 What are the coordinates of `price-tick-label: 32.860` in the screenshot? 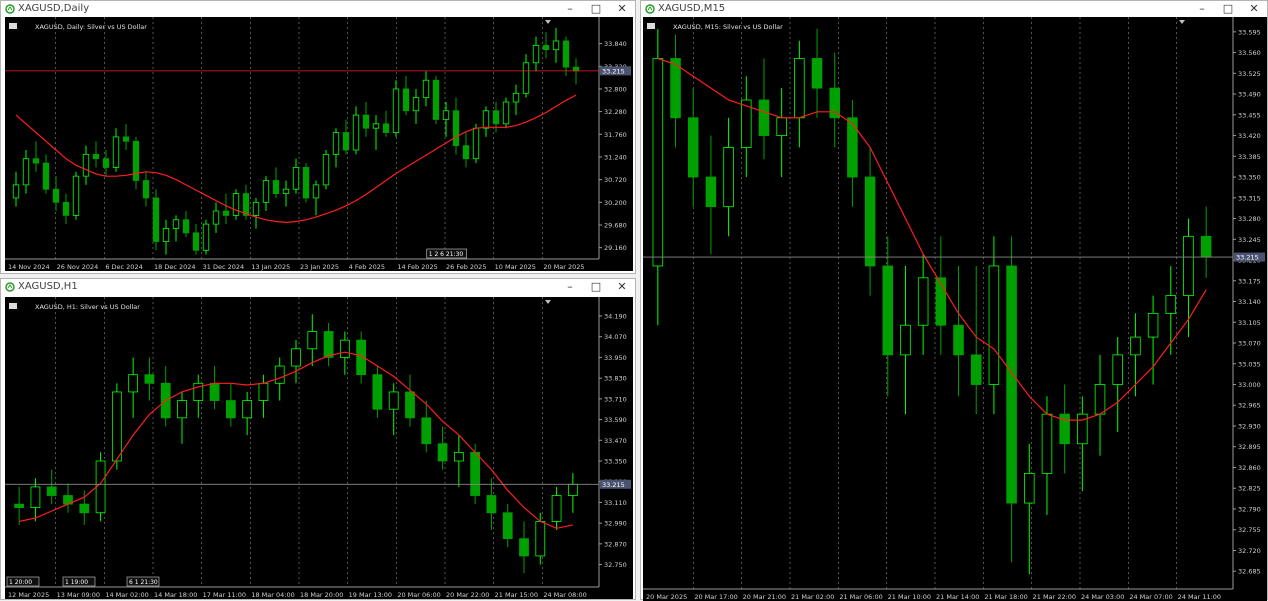 It's located at (1249, 468).